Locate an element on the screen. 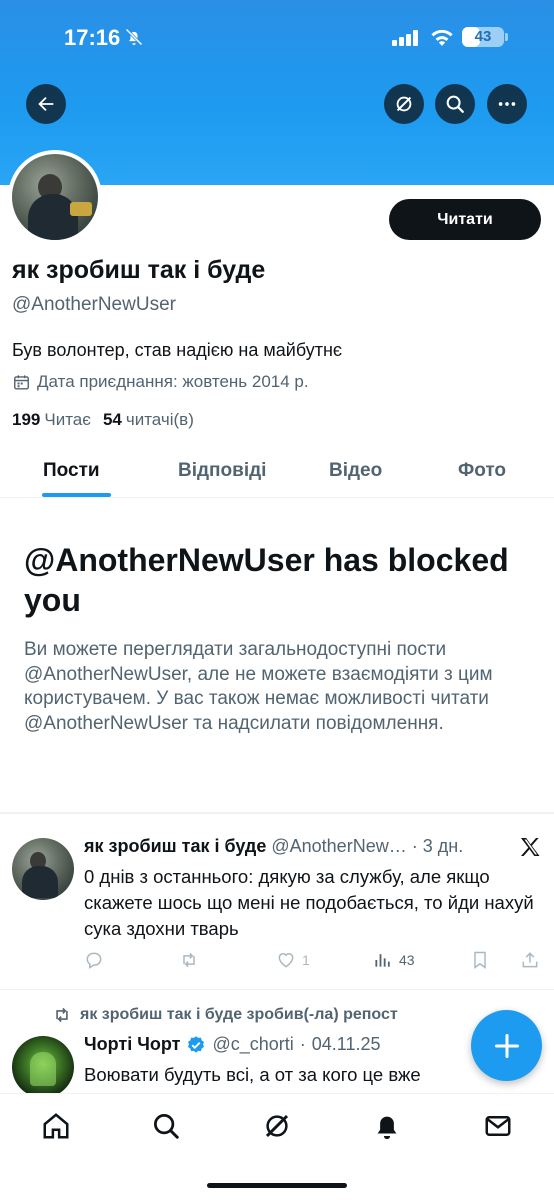 This screenshot has width=554, height=1200. wifi-icon is located at coordinates (442, 37).